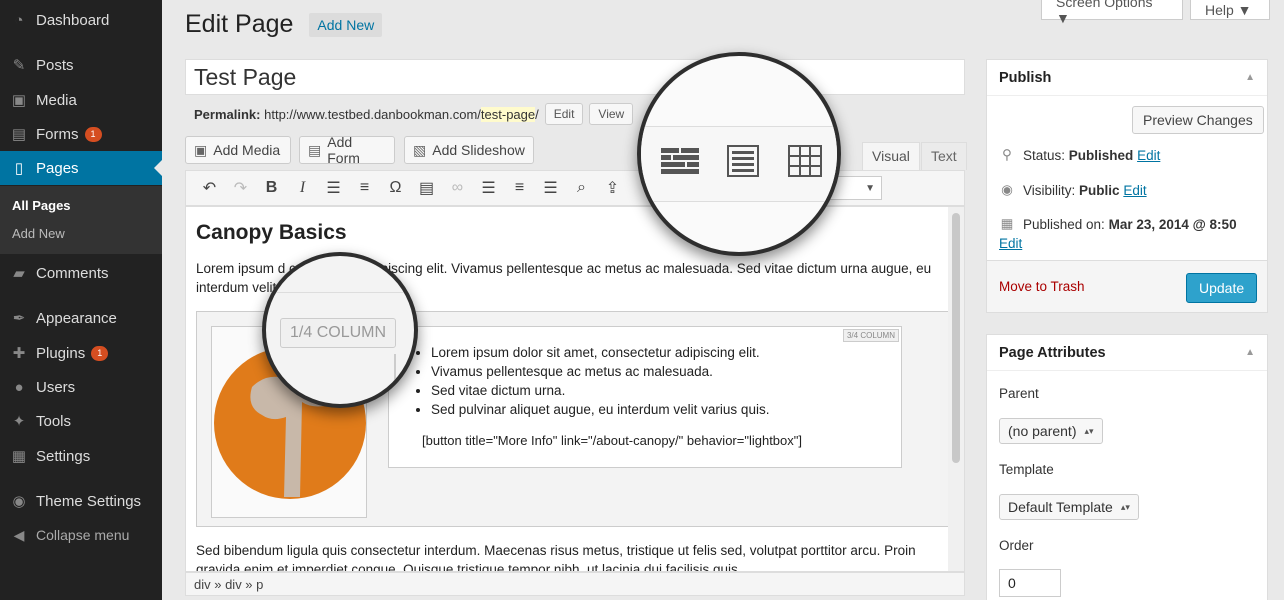  What do you see at coordinates (81, 20) in the screenshot?
I see `menu-dashboard: ◔ Dashboard` at bounding box center [81, 20].